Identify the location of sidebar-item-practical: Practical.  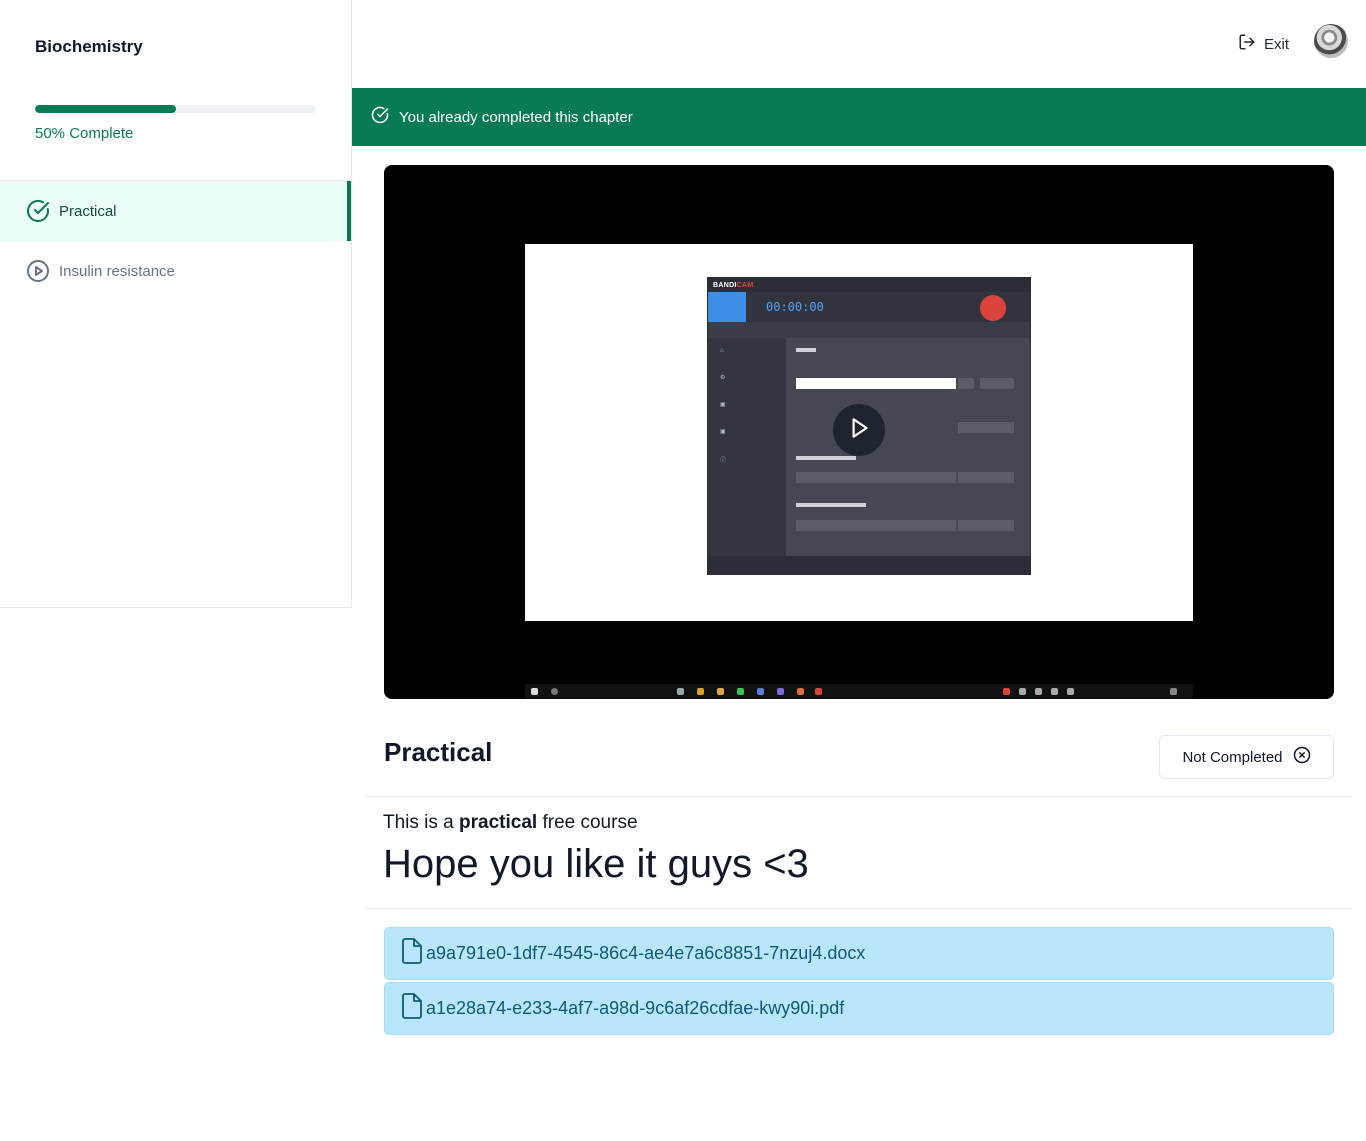
(175, 211).